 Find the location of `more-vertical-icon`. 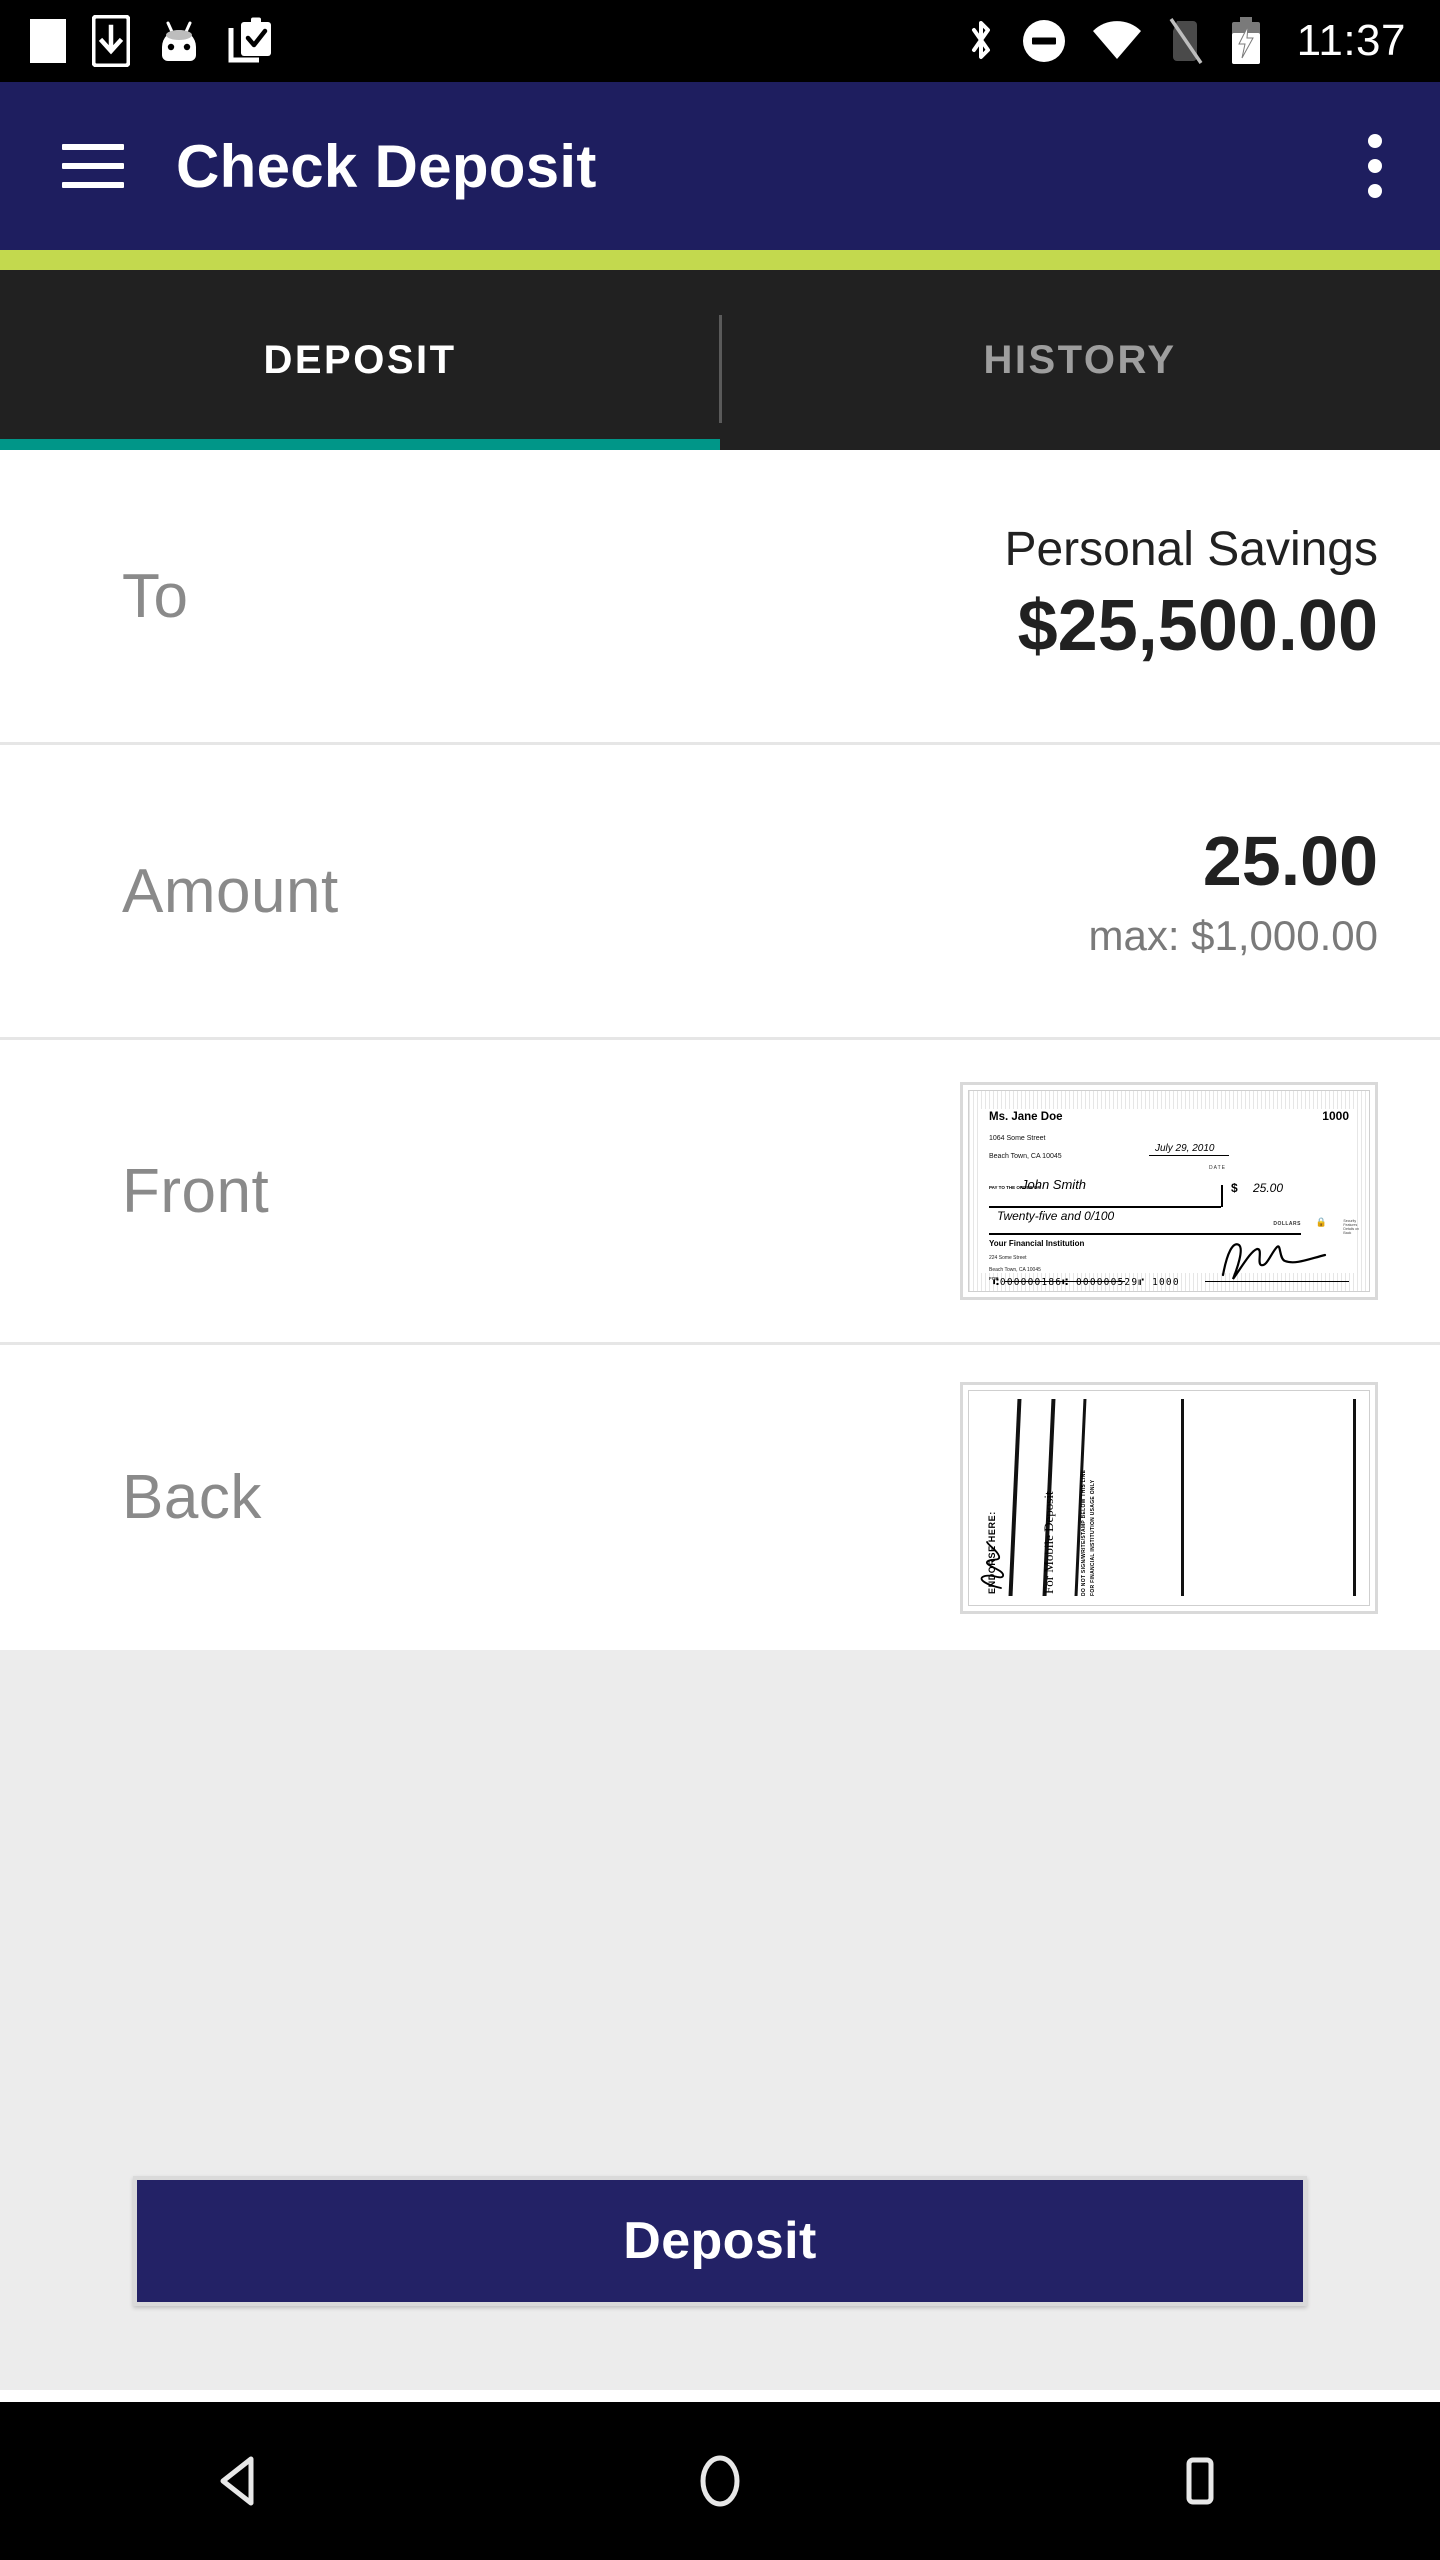

more-vertical-icon is located at coordinates (1375, 166).